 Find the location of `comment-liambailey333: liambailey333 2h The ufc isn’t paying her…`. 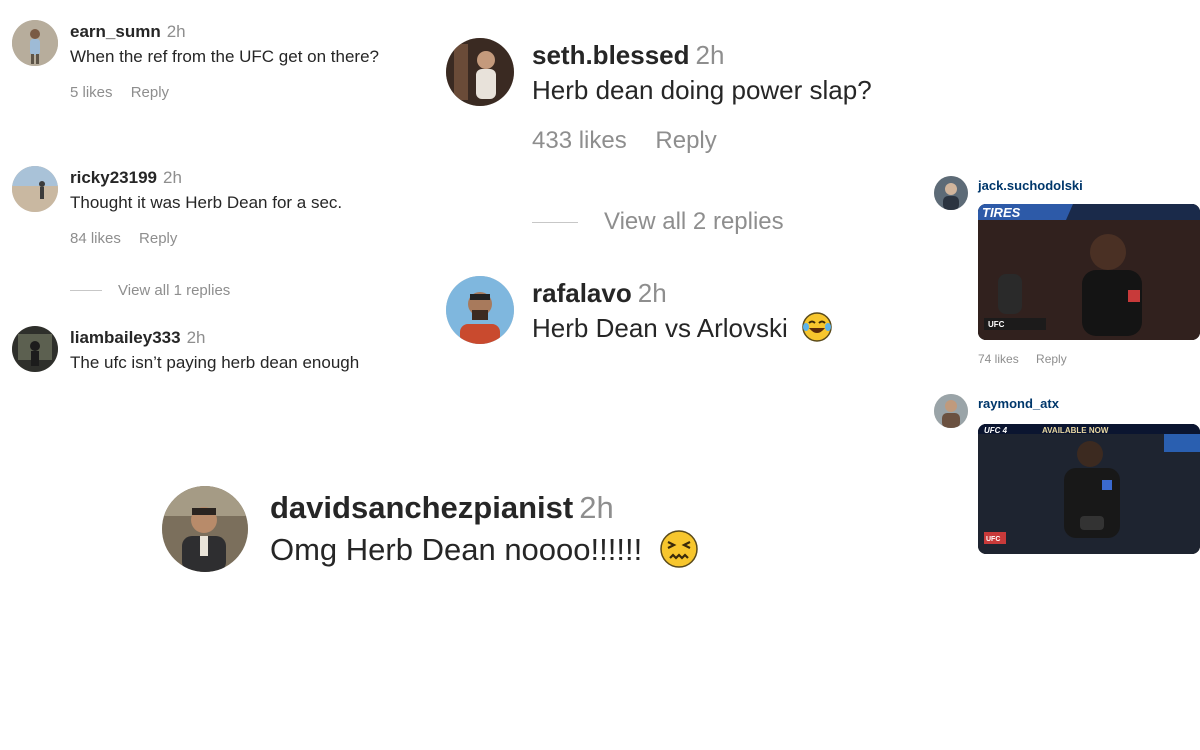

comment-liambailey333: liambailey333 2h The ufc isn’t paying her… is located at coordinates (212, 369).